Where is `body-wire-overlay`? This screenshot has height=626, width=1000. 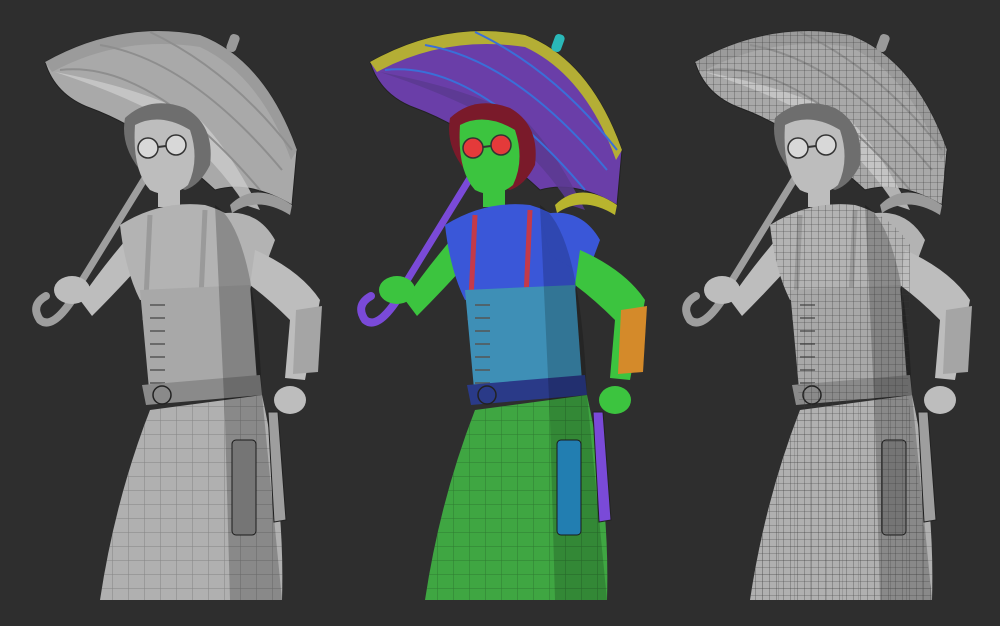 body-wire-overlay is located at coordinates (841, 402).